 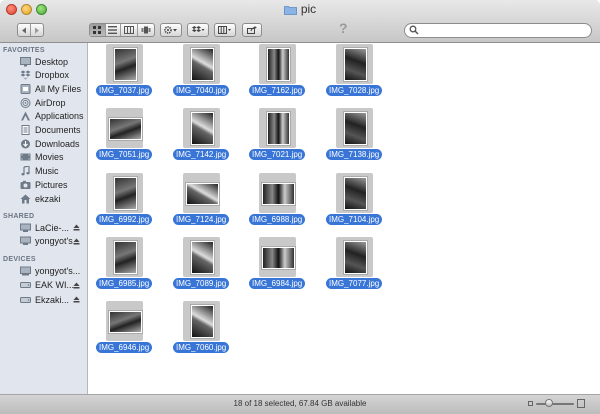 What do you see at coordinates (530, 403) in the screenshot?
I see `small-icon-size-icon` at bounding box center [530, 403].